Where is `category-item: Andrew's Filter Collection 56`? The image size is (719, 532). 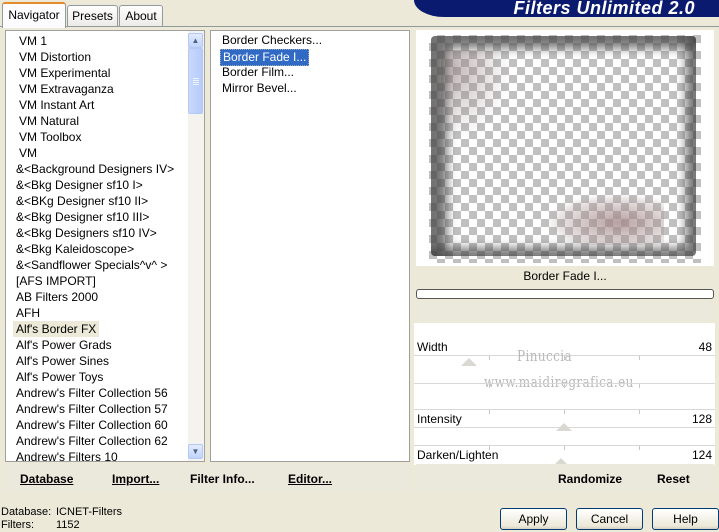
category-item: Andrew's Filter Collection 56 is located at coordinates (92, 393).